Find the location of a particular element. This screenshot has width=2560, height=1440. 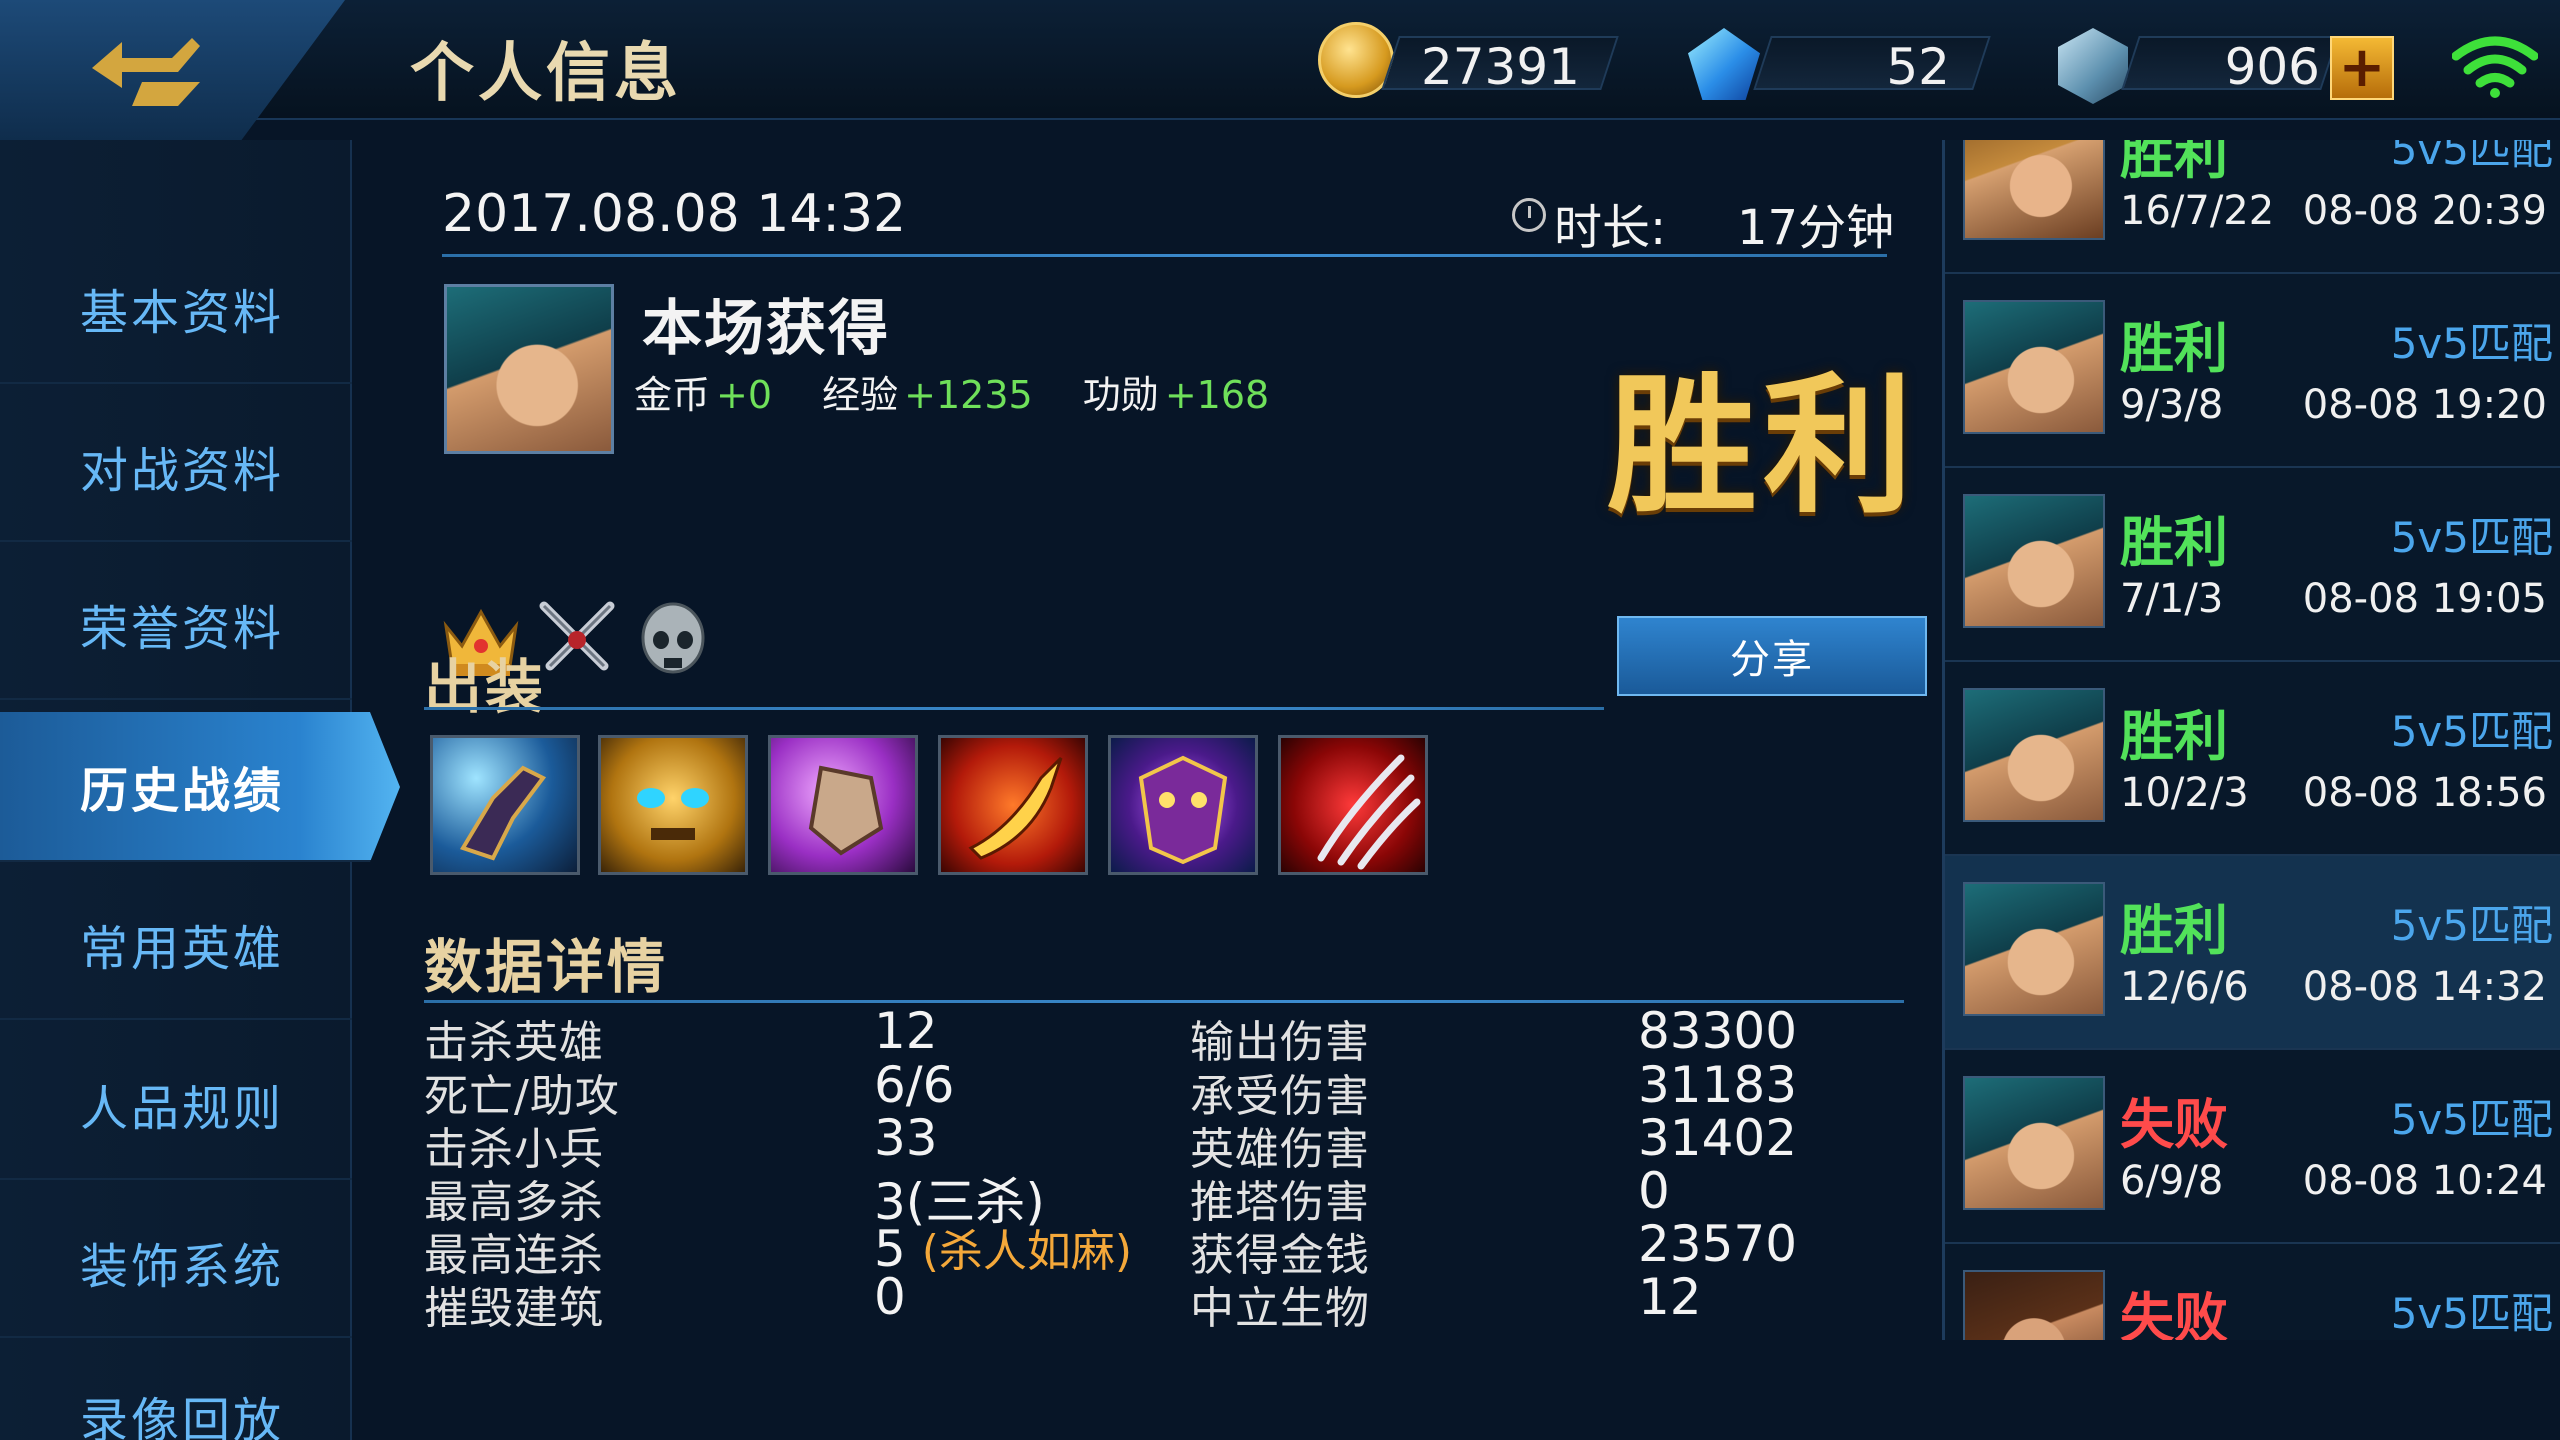

nav-item-match-history: 历史战绩 is located at coordinates (200, 787).